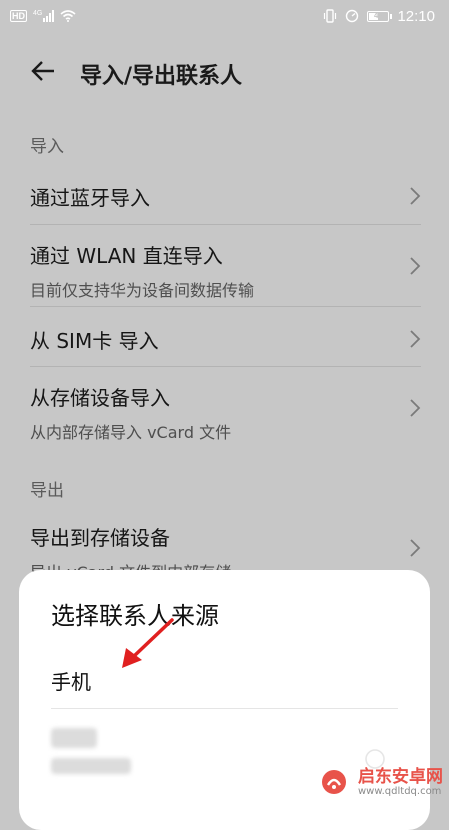 The width and height of the screenshot is (449, 830). I want to click on watermark-logo-icon, so click(334, 782).